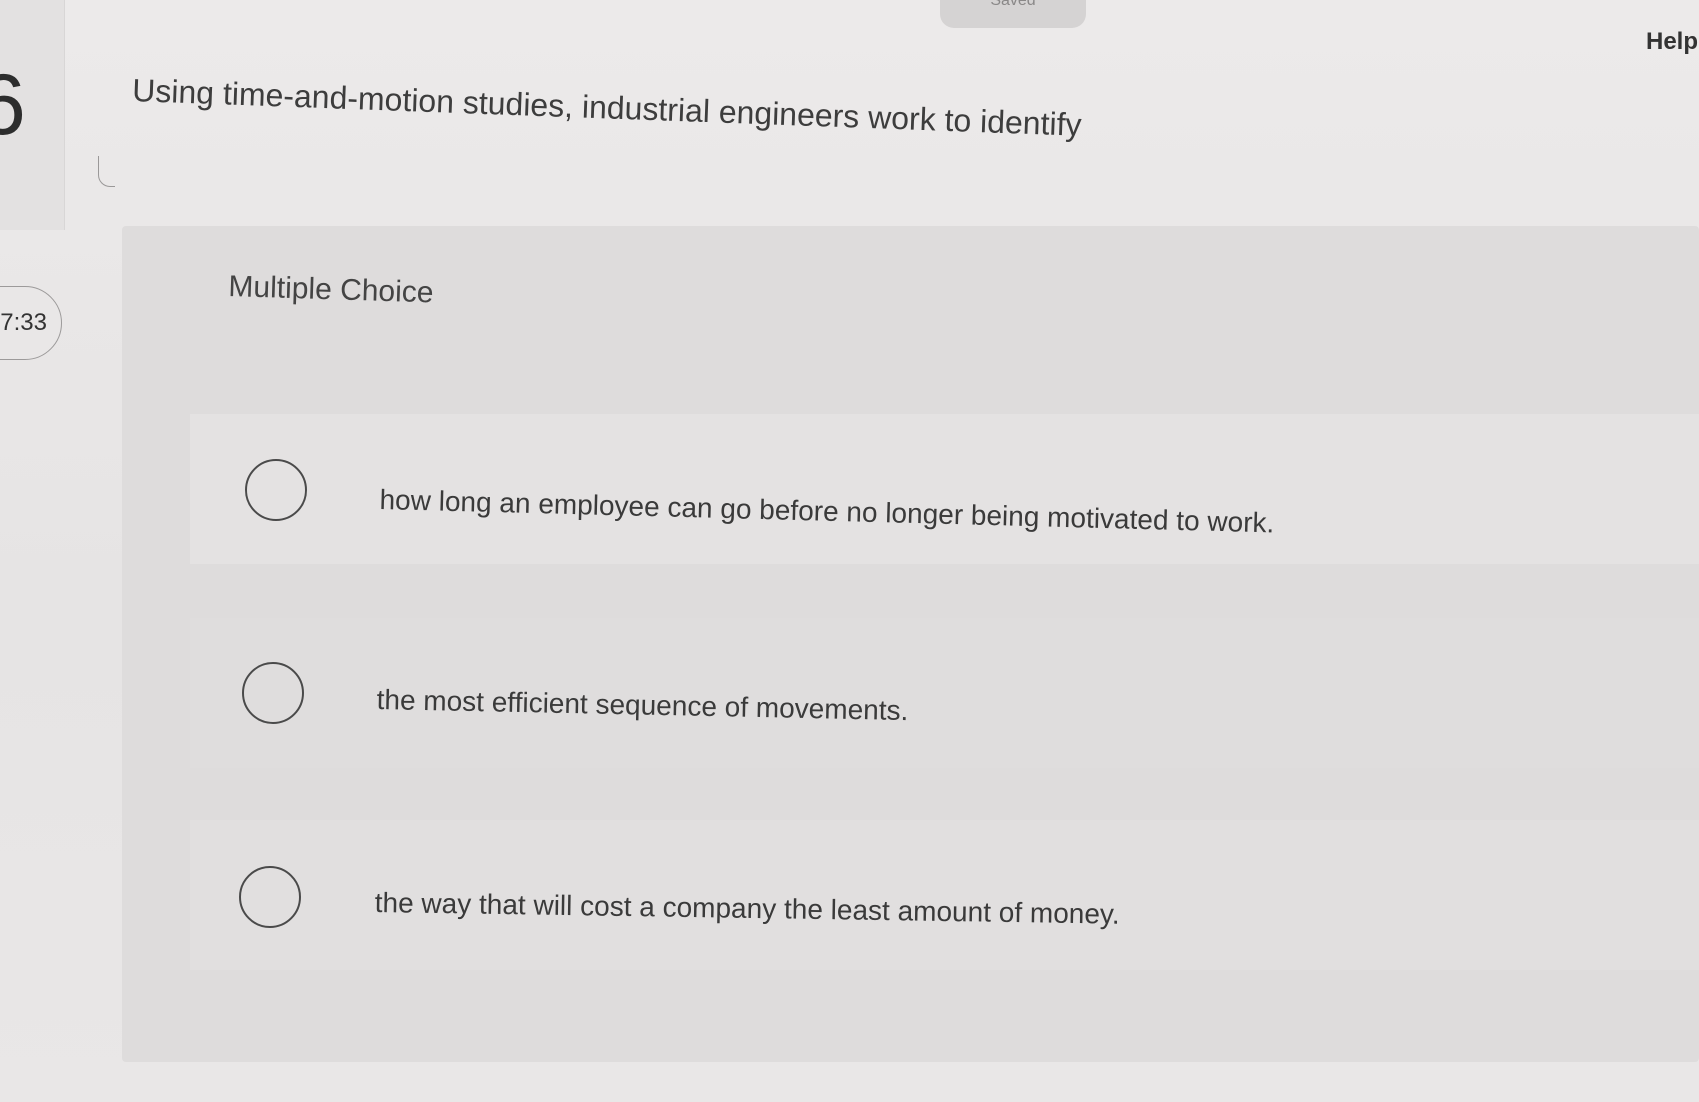 This screenshot has height=1102, width=1699. I want to click on help-link: Help, so click(1672, 42).